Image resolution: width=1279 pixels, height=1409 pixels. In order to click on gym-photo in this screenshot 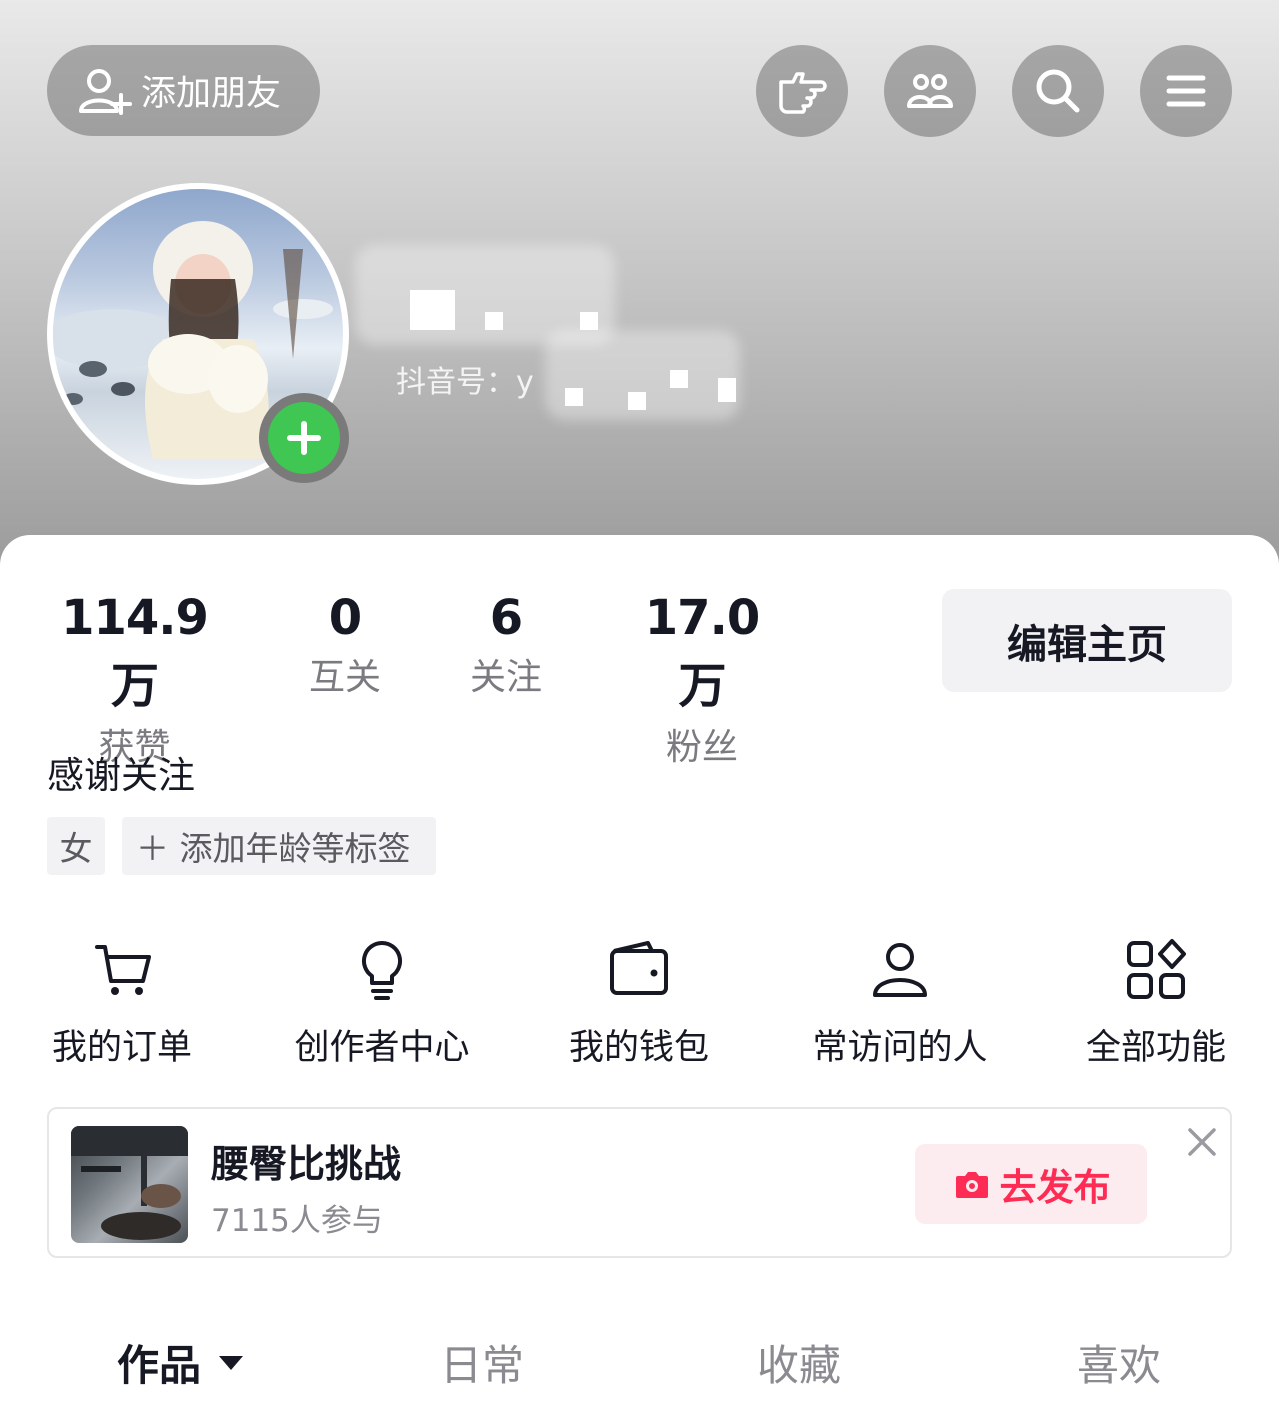, I will do `click(129, 1183)`.